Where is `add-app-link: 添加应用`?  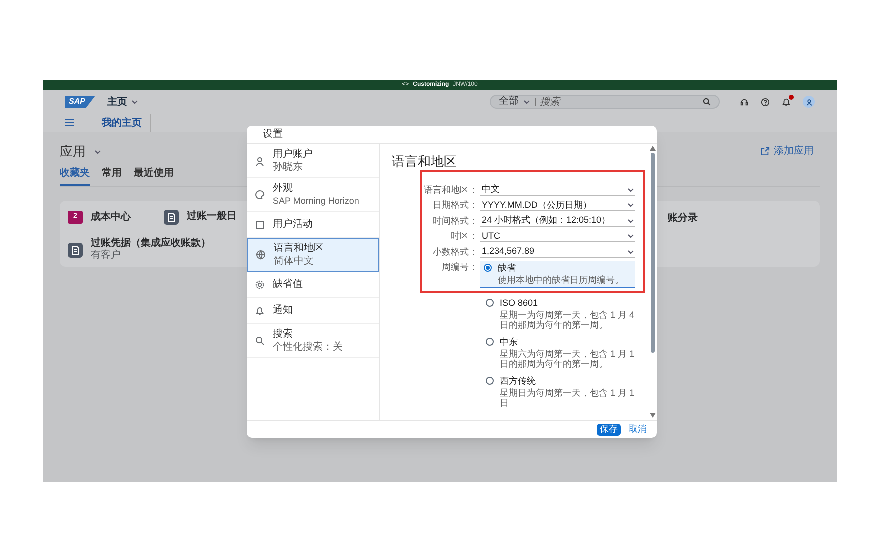
add-app-link: 添加应用 is located at coordinates (787, 152).